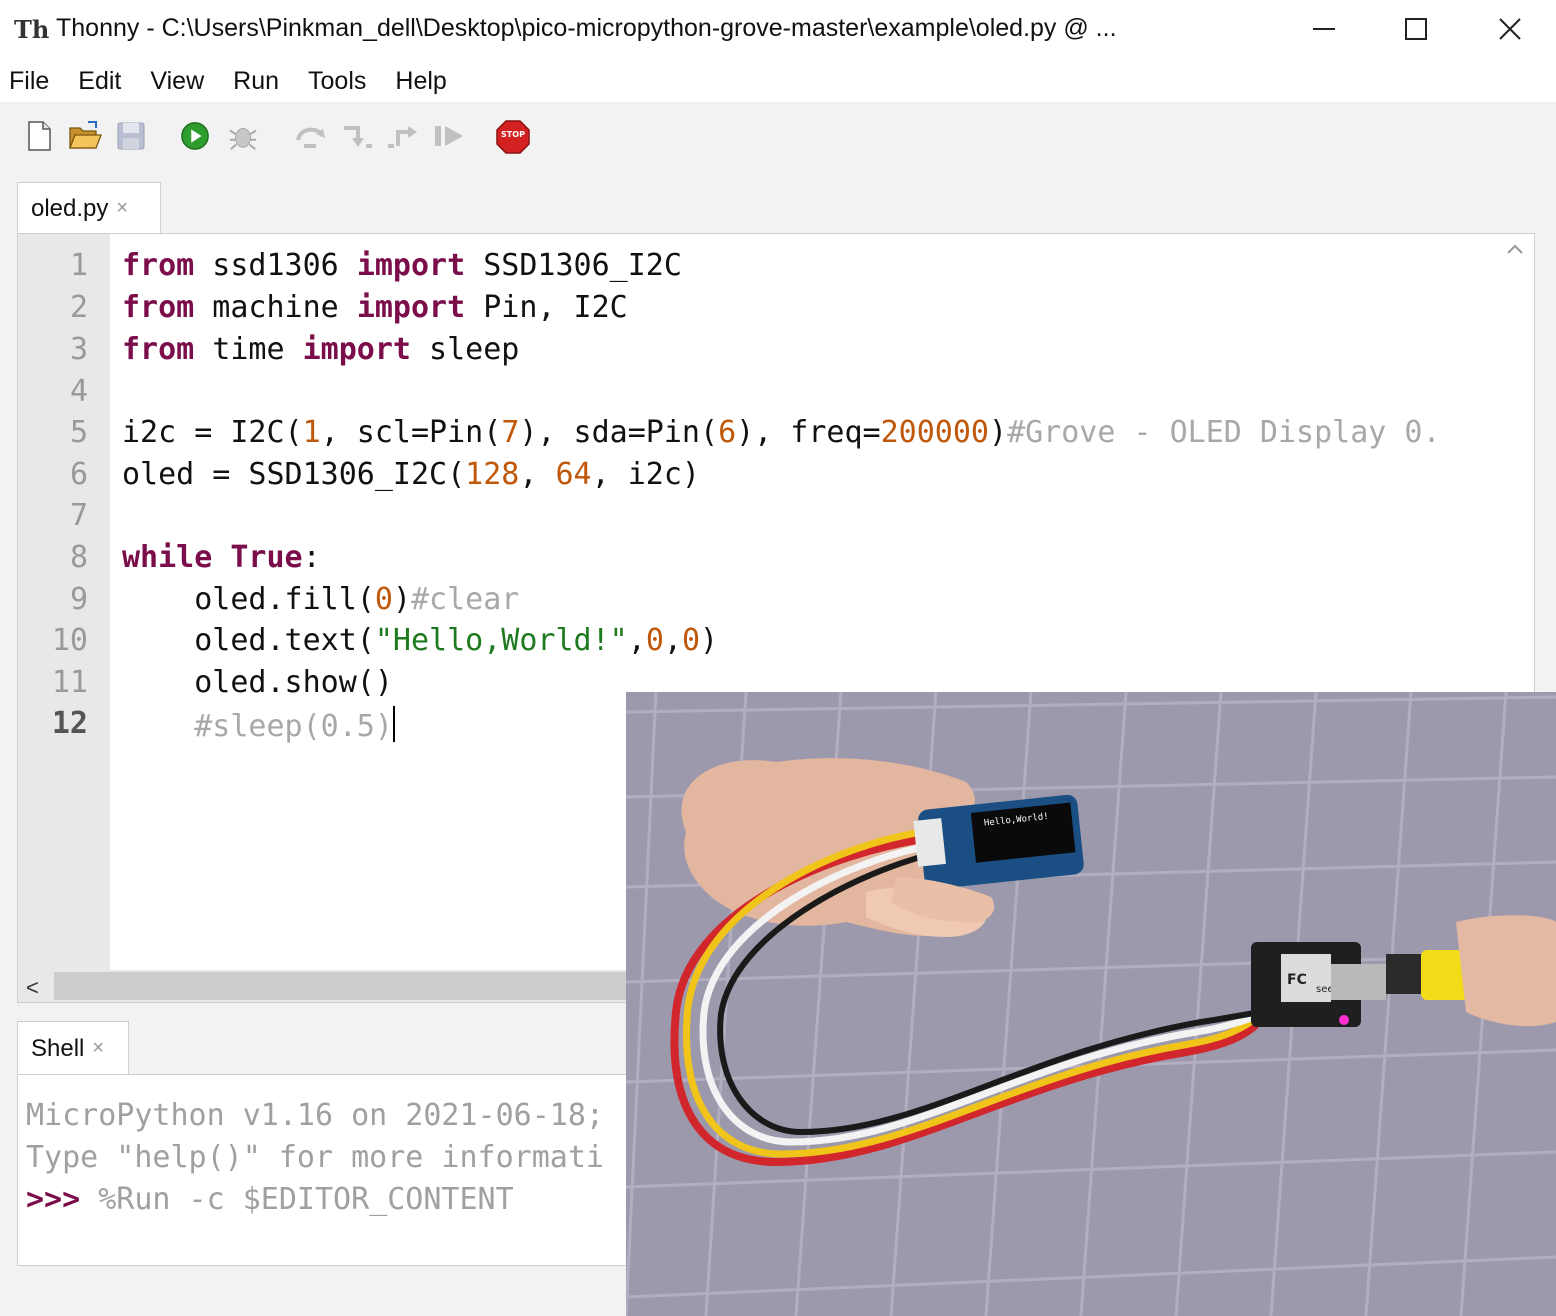 The image size is (1556, 1316). I want to click on stop-label: STOP, so click(513, 134).